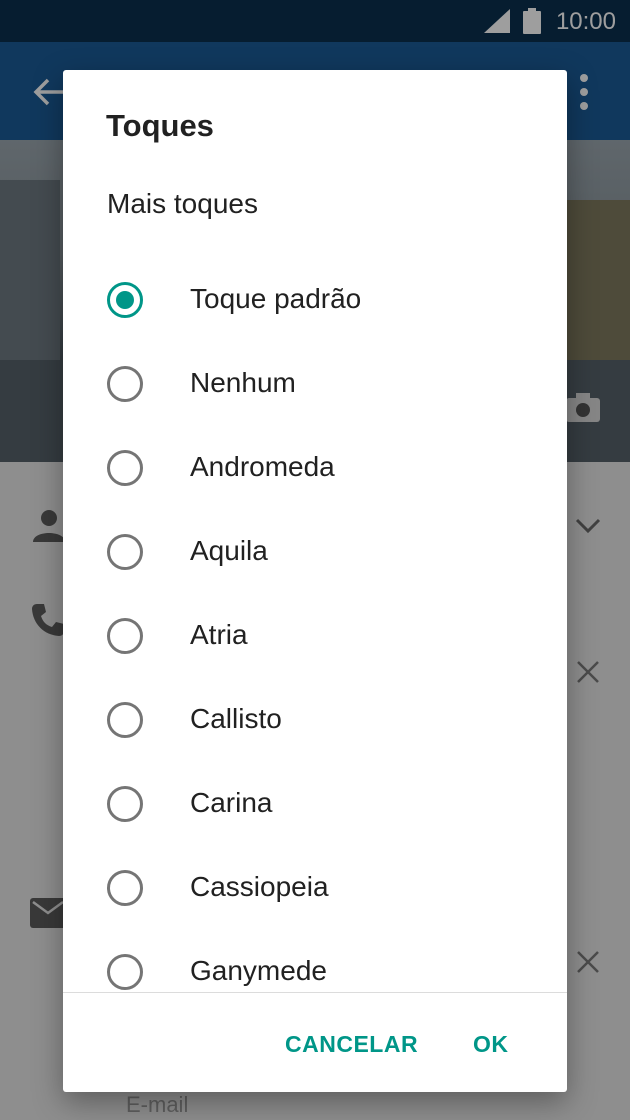 The height and width of the screenshot is (1120, 630). Describe the element at coordinates (243, 382) in the screenshot. I see `ringtone-option-label: Nenhum` at that location.